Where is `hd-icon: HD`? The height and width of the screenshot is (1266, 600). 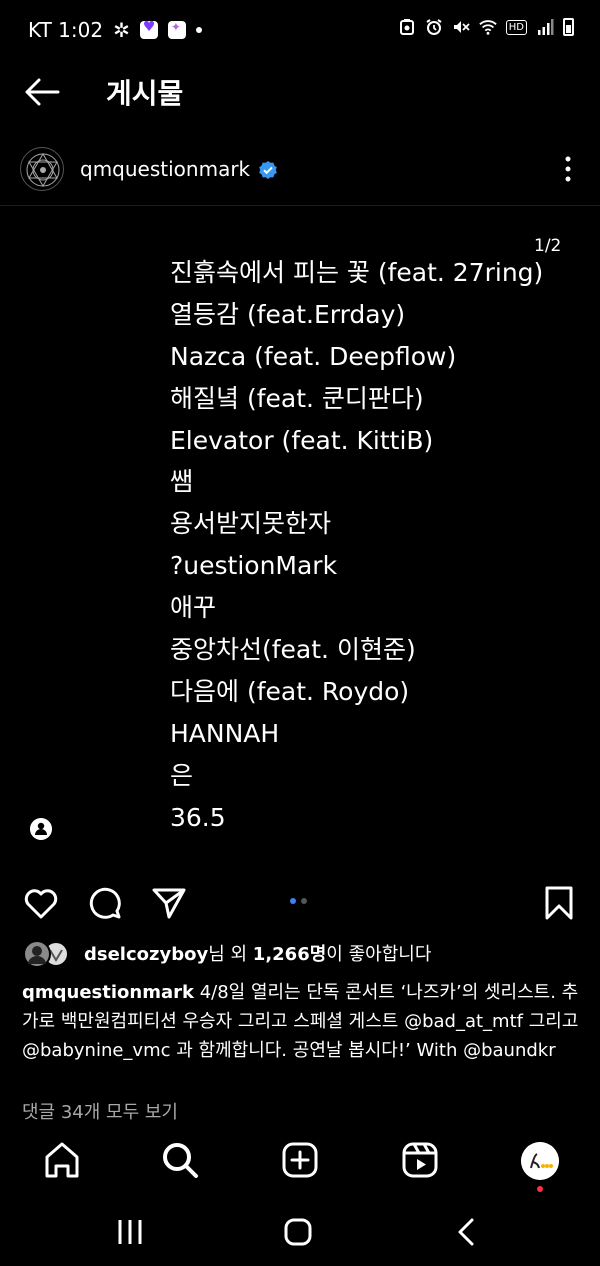
hd-icon: HD is located at coordinates (516, 27).